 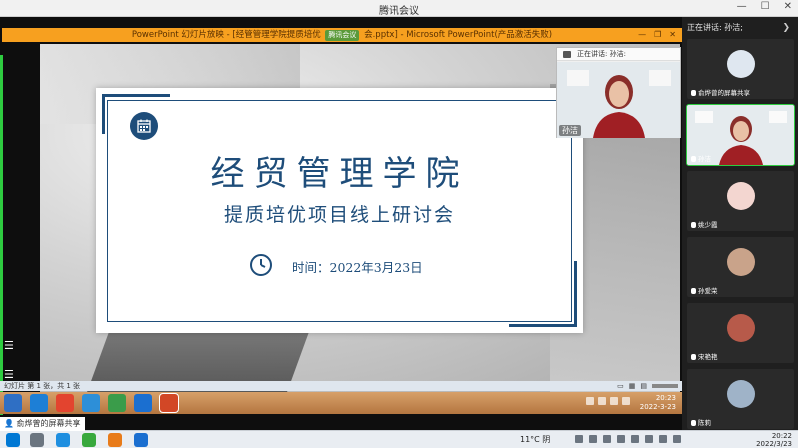 What do you see at coordinates (774, 444) in the screenshot?
I see `local-date: 2022/3/23` at bounding box center [774, 444].